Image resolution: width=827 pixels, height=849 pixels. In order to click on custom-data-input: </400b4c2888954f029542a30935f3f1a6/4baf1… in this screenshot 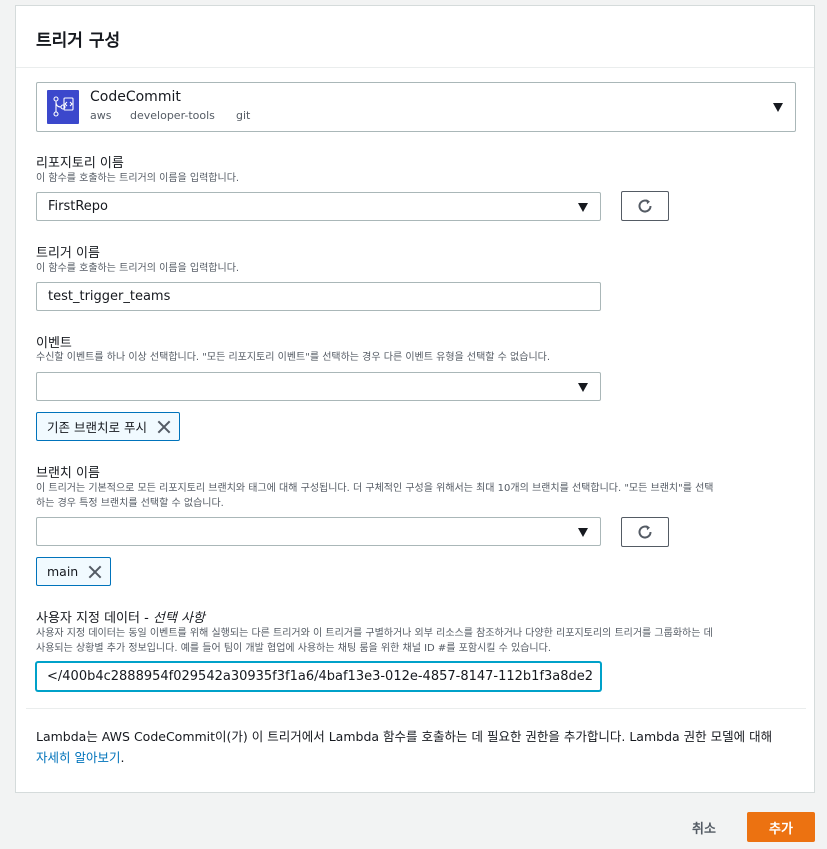, I will do `click(318, 676)`.